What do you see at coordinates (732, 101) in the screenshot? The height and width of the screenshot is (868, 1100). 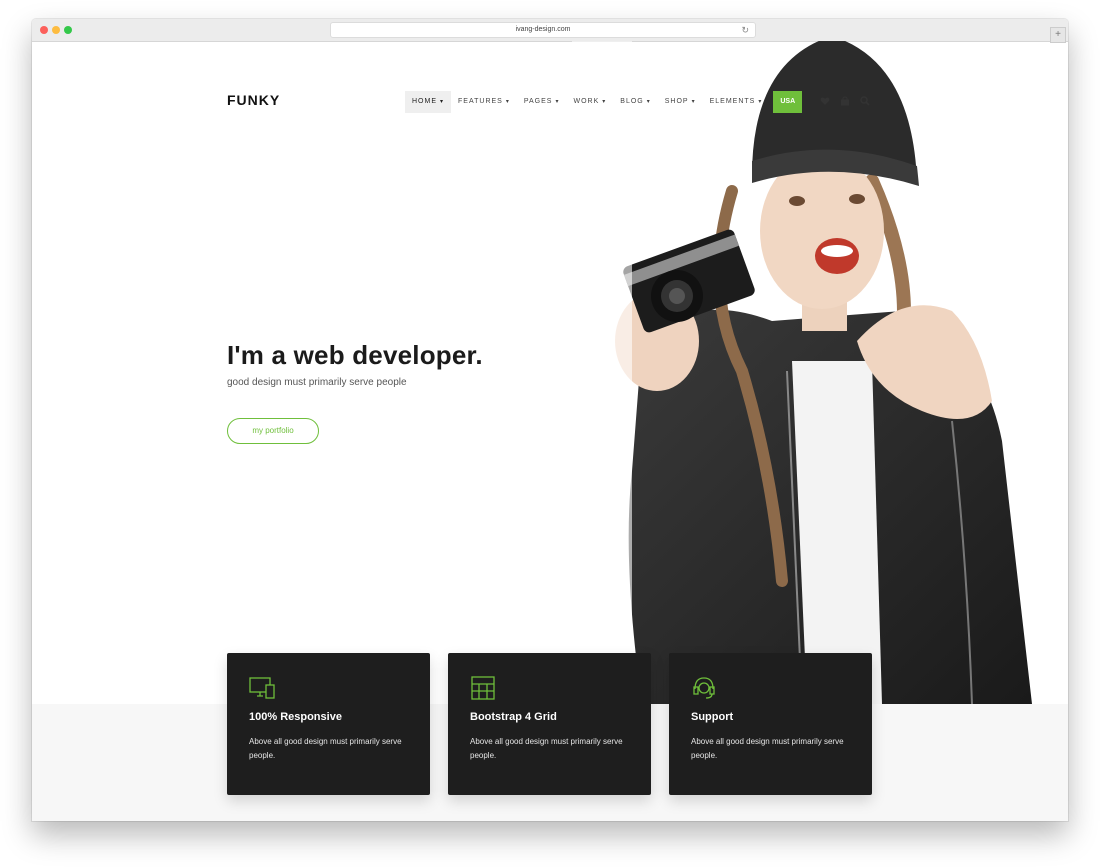 I see `nav-elements-label: ELEMENTS` at bounding box center [732, 101].